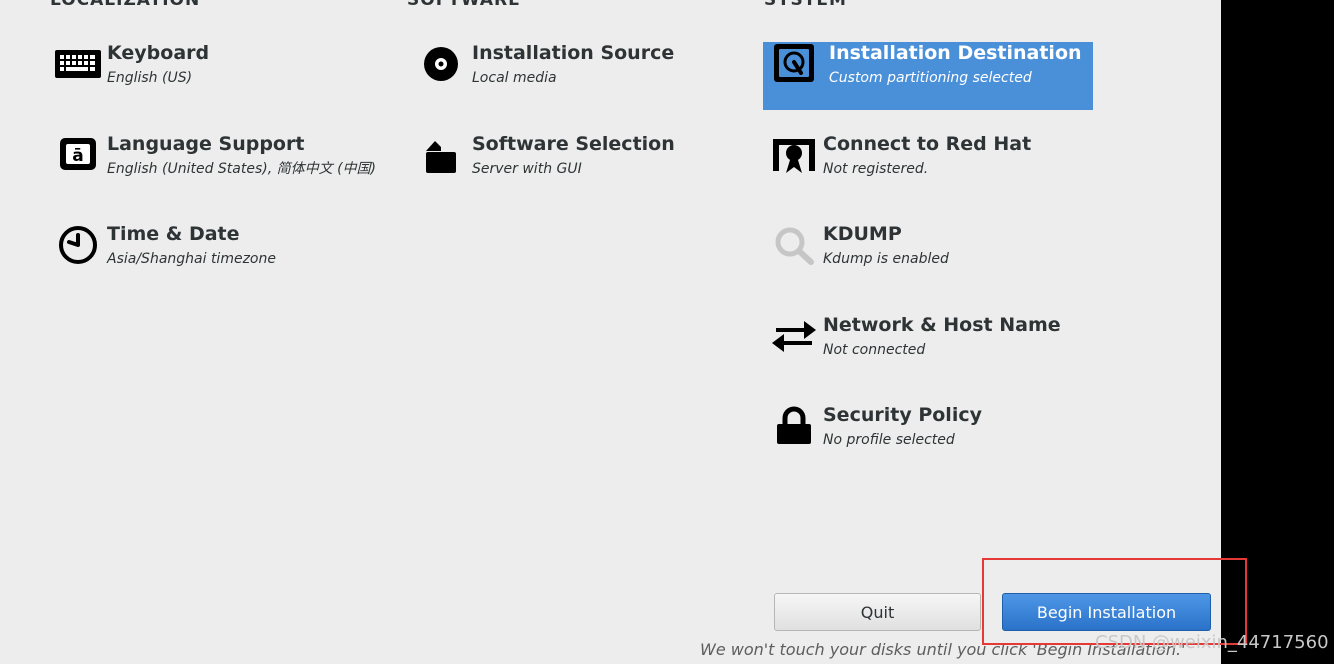 This screenshot has height=664, width=1334. Describe the element at coordinates (902, 415) in the screenshot. I see `spoke-title: Security Policy` at that location.